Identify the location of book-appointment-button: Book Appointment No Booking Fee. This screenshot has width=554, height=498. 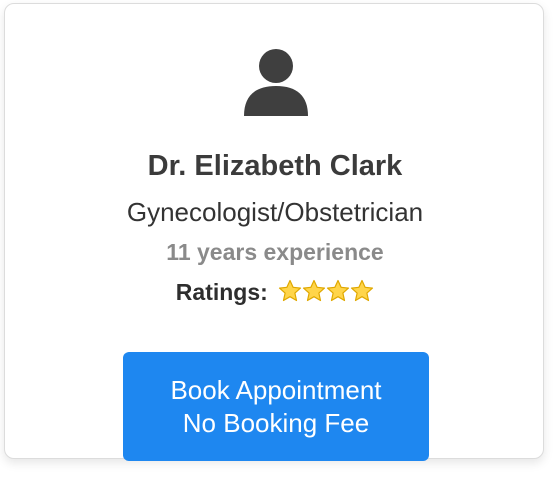
(276, 406).